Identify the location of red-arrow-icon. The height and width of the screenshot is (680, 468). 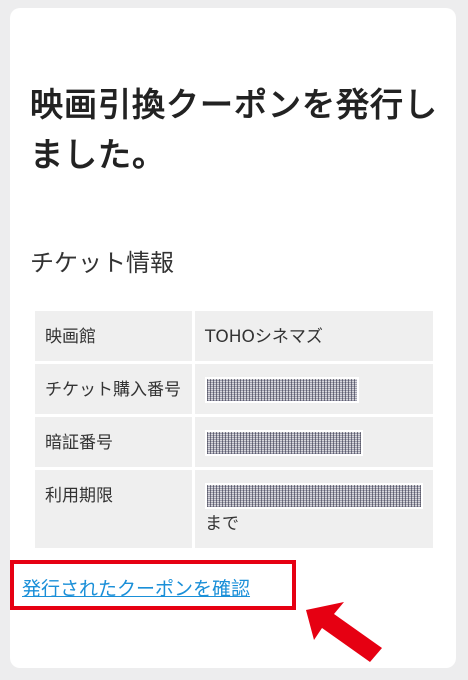
(344, 632).